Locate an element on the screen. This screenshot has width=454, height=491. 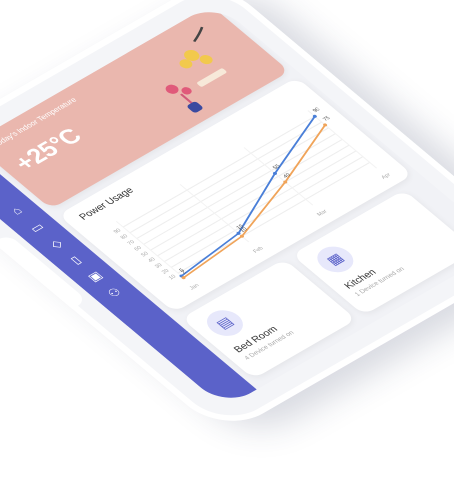
users-icon: ⚇ is located at coordinates (114, 293).